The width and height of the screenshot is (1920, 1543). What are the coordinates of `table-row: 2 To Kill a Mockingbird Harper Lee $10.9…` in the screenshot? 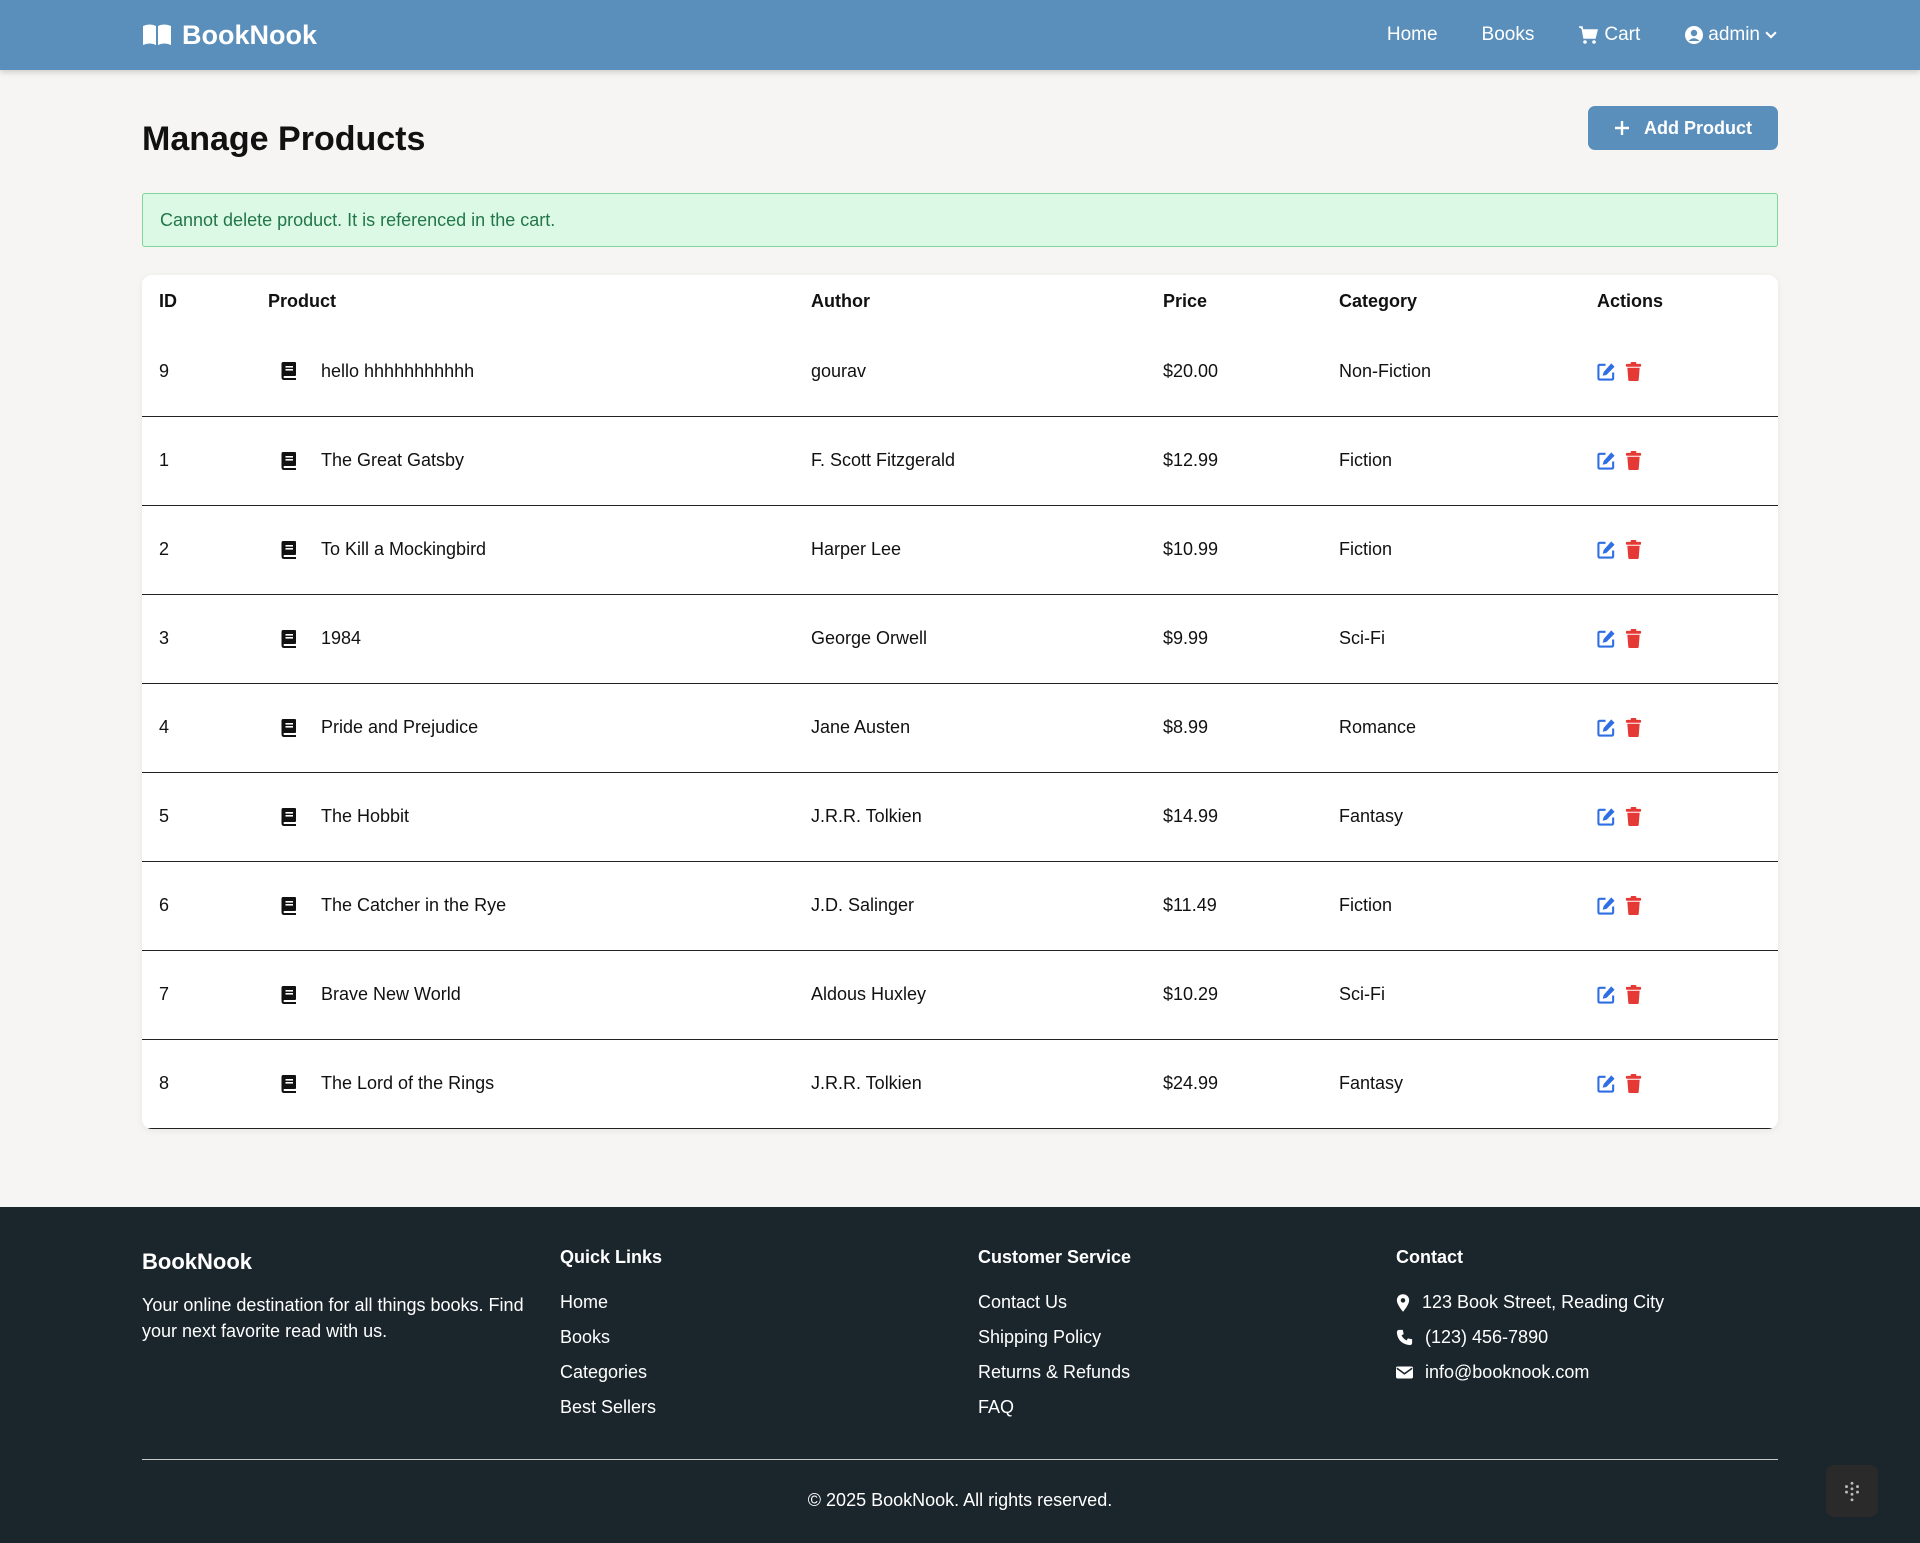 It's located at (960, 549).